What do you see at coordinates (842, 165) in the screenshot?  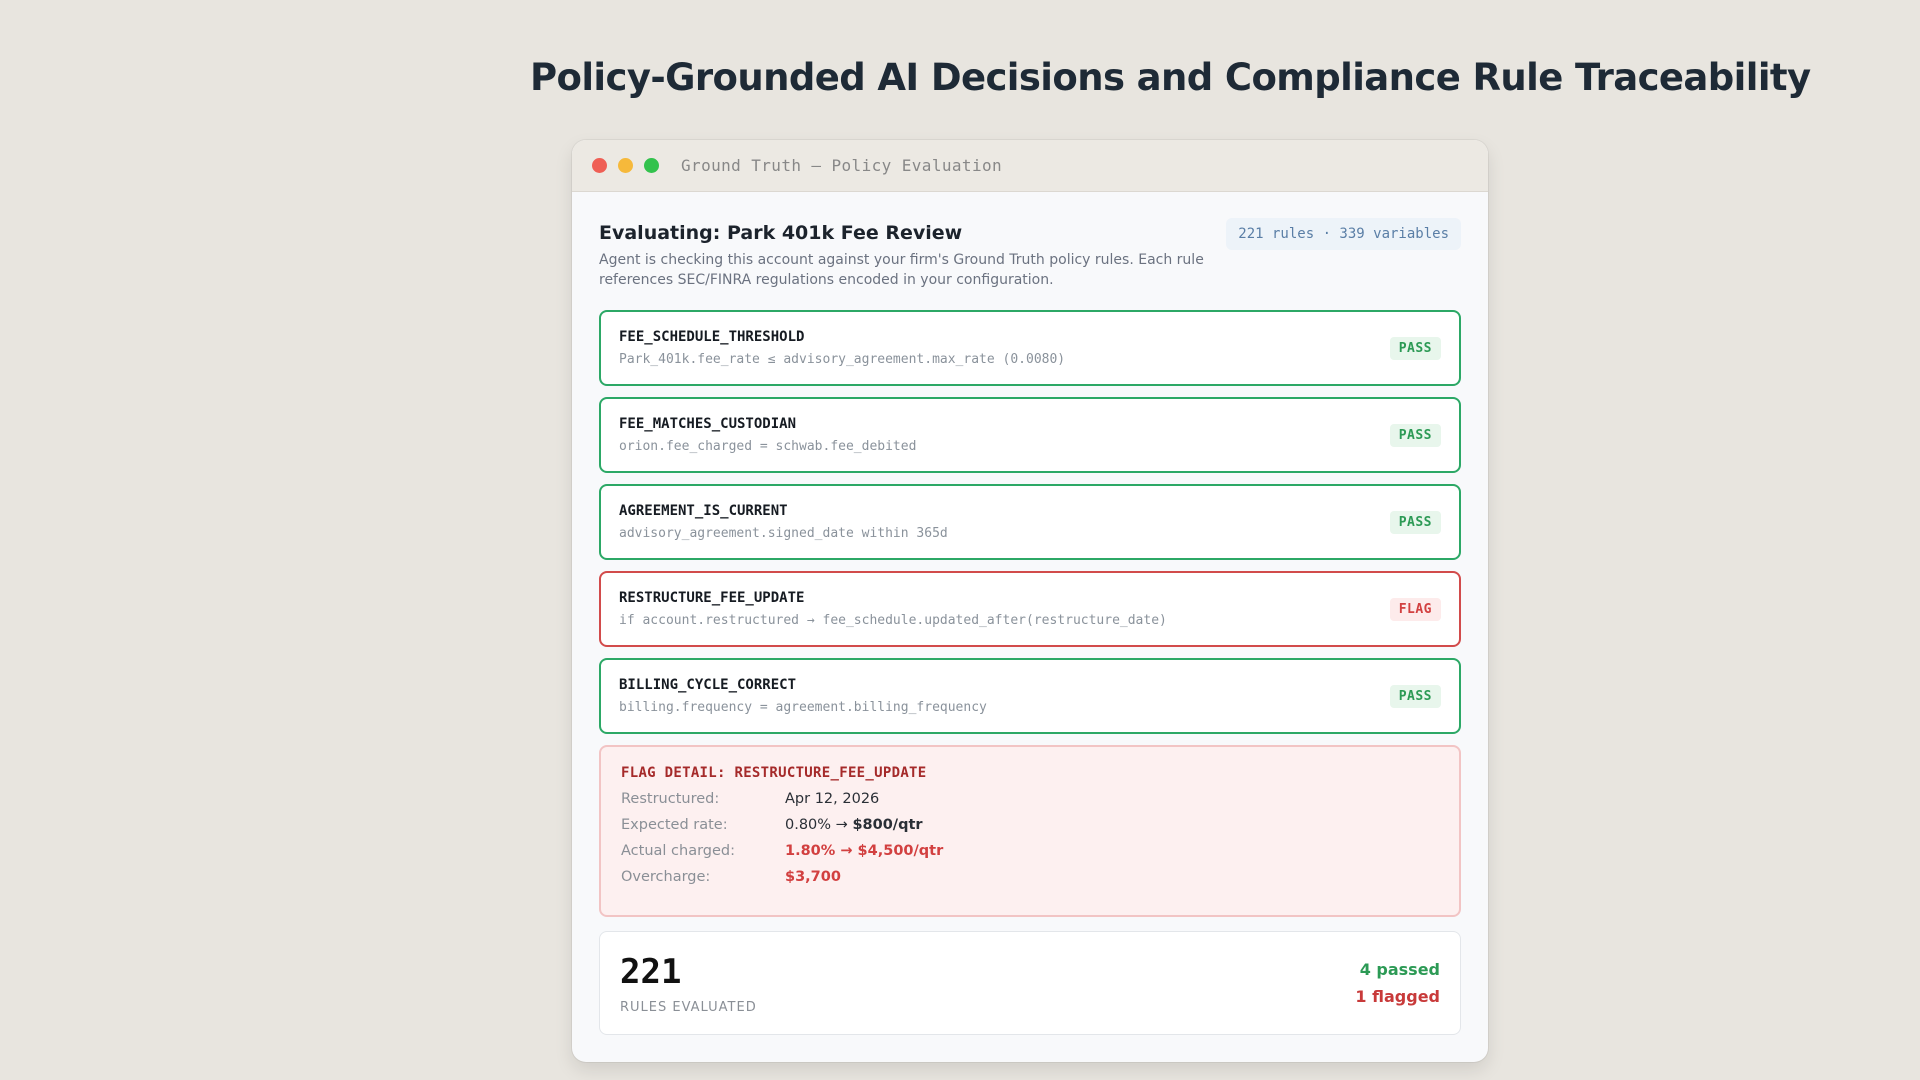 I see `window-title: Ground Truth — Policy Evaluation` at bounding box center [842, 165].